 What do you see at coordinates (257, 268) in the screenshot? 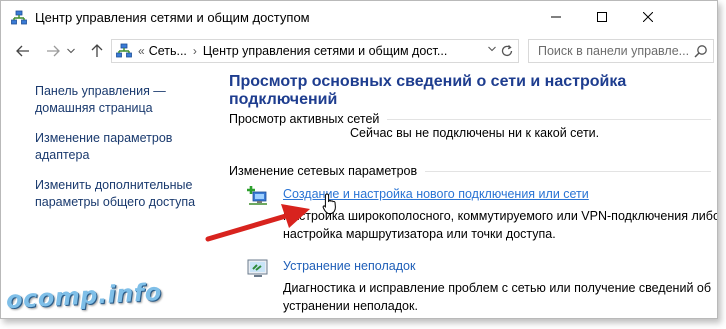
I see `troubleshoot-icon` at bounding box center [257, 268].